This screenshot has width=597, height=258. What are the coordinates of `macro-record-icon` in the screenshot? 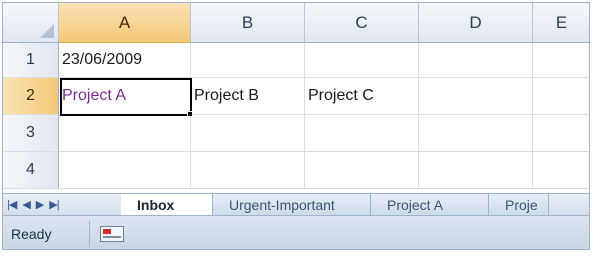 It's located at (112, 233).